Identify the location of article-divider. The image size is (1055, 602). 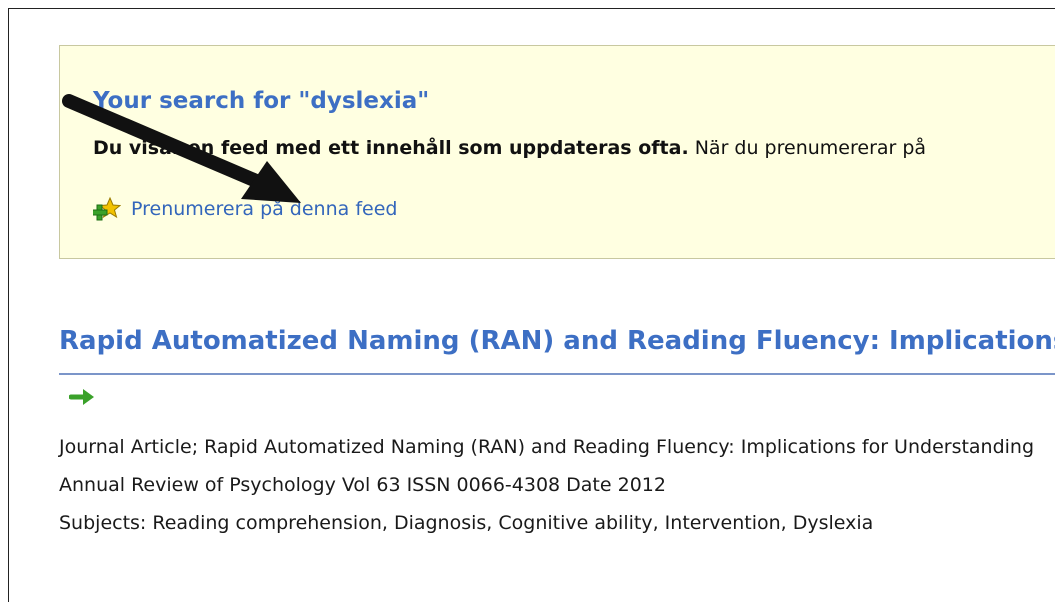
(557, 374).